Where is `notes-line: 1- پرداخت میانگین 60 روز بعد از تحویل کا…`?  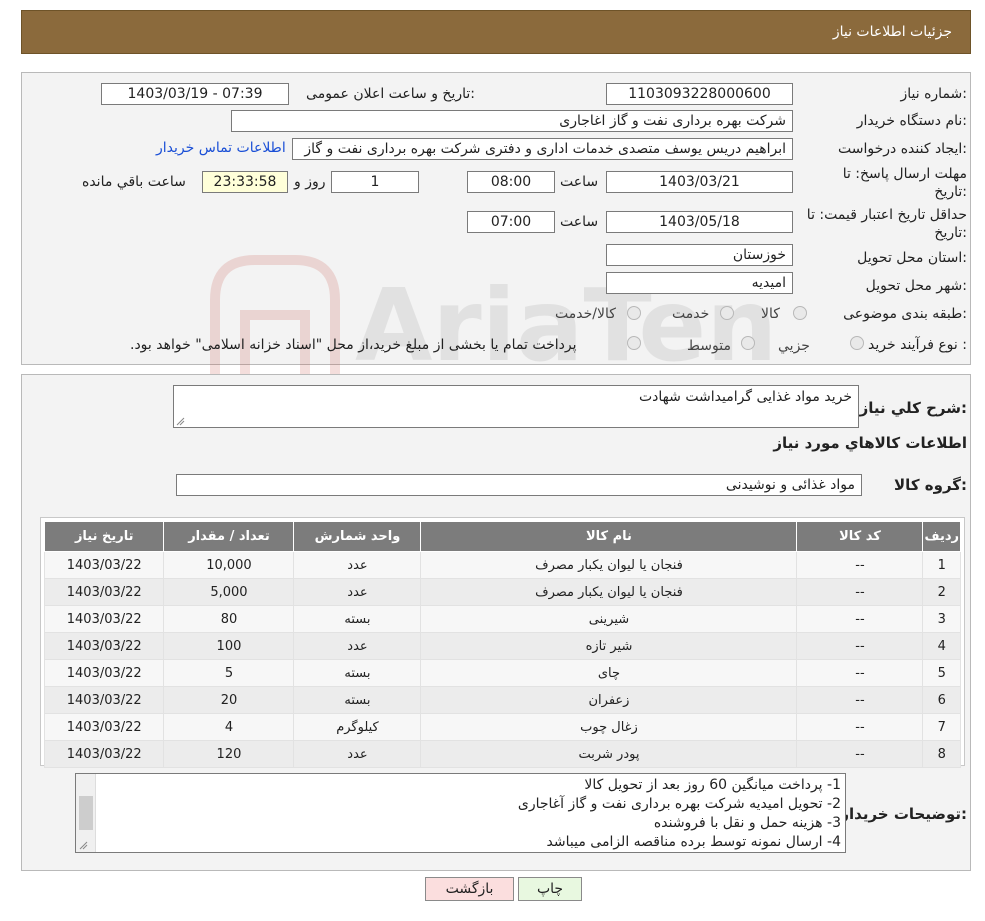
notes-line: 1- پرداخت میانگین 60 روز بعد از تحویل کا… is located at coordinates (712, 785).